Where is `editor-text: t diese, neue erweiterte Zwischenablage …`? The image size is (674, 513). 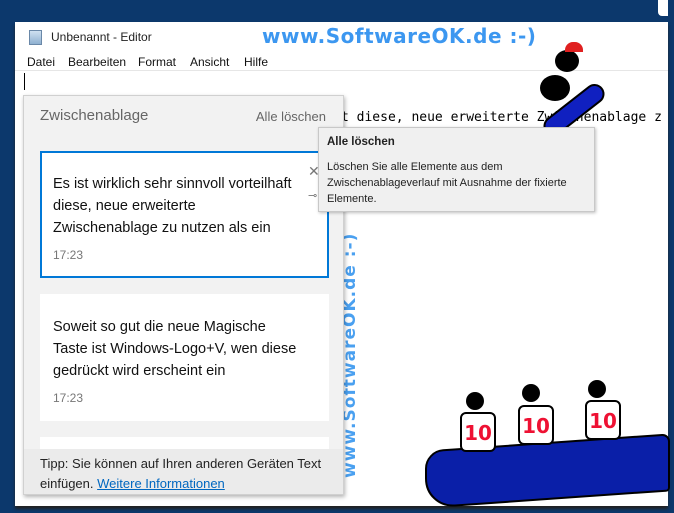
editor-text: t diese, neue erweiterte Zwischenablage … is located at coordinates (501, 117).